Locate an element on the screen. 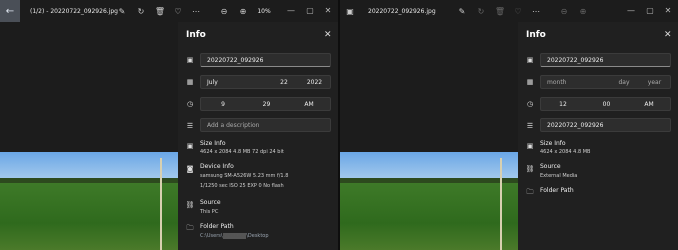 The width and height of the screenshot is (678, 250). back-button: ← is located at coordinates (10, 11).